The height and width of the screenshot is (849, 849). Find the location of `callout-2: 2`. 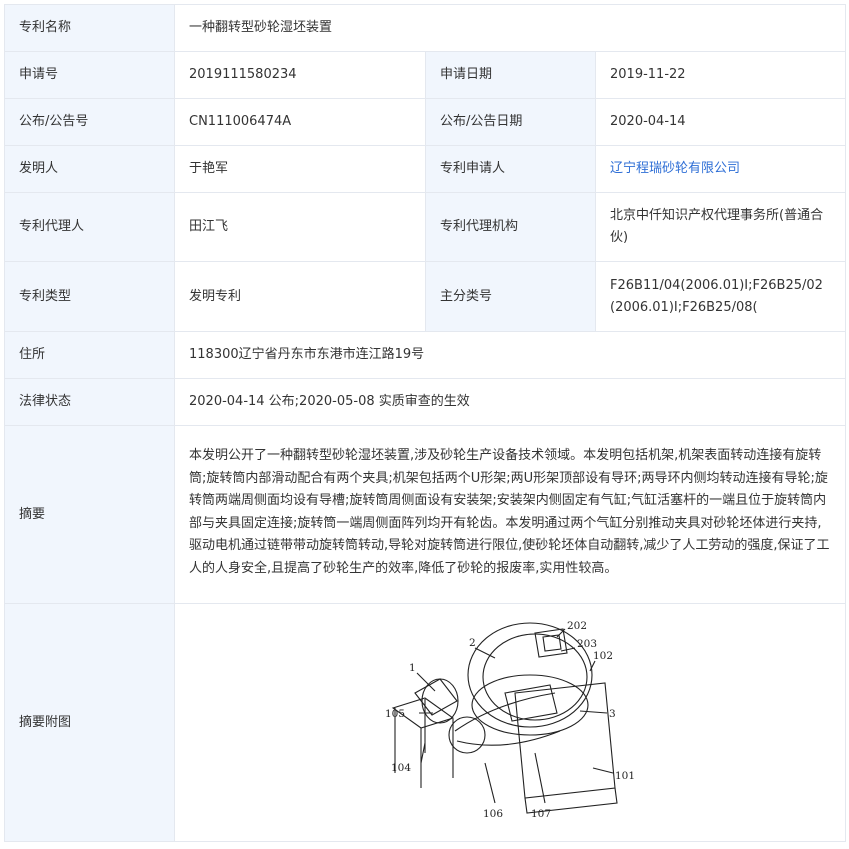

callout-2: 2 is located at coordinates (472, 643).